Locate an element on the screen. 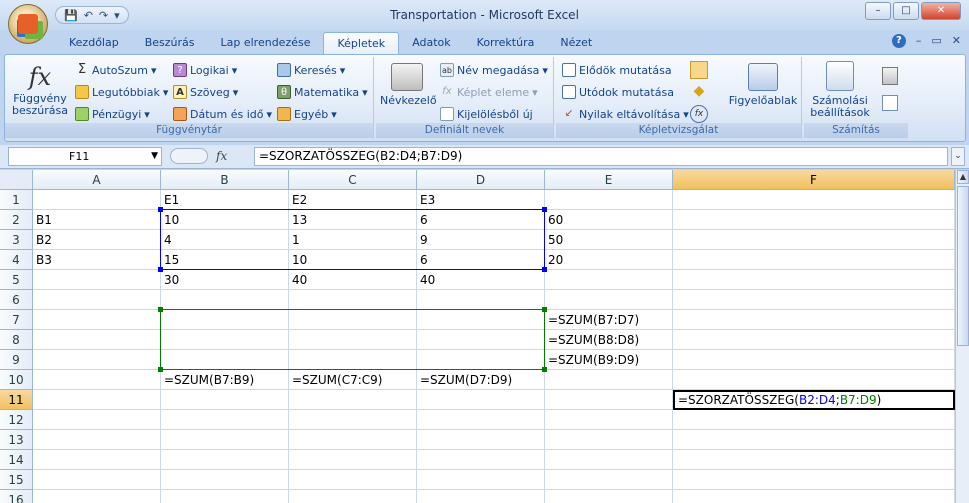  cell-a10 is located at coordinates (97, 380).